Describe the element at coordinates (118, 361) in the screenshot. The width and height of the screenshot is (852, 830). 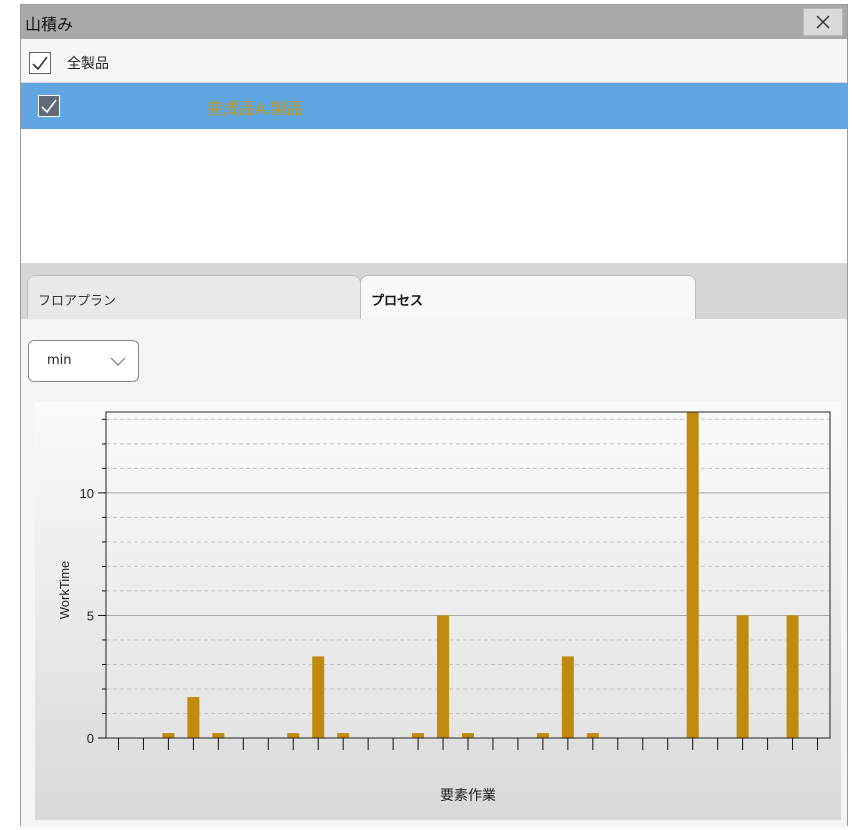
I see `chevron-down-icon` at that location.